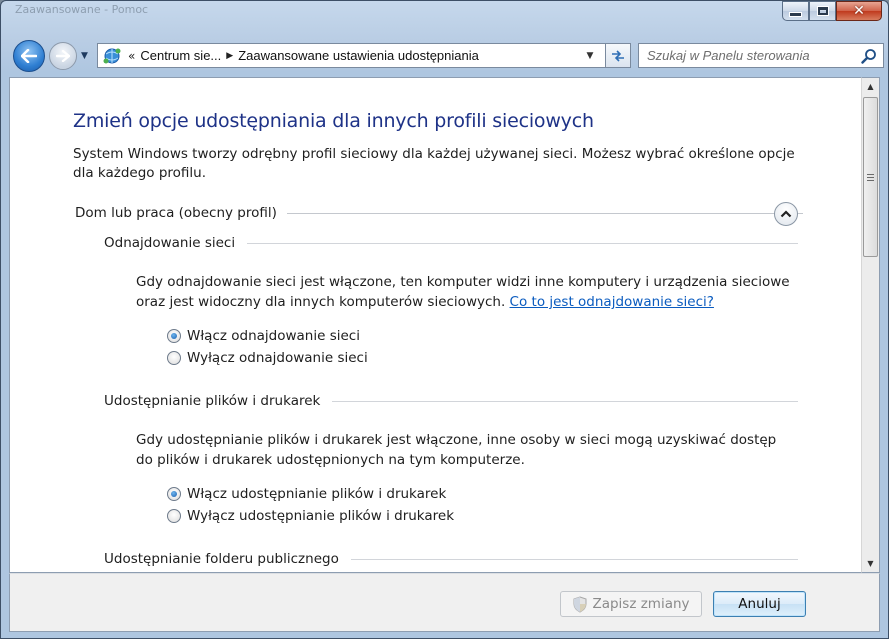  Describe the element at coordinates (321, 516) in the screenshot. I see `radio-label: Wyłącz udostępnianie plików i drukarek` at that location.